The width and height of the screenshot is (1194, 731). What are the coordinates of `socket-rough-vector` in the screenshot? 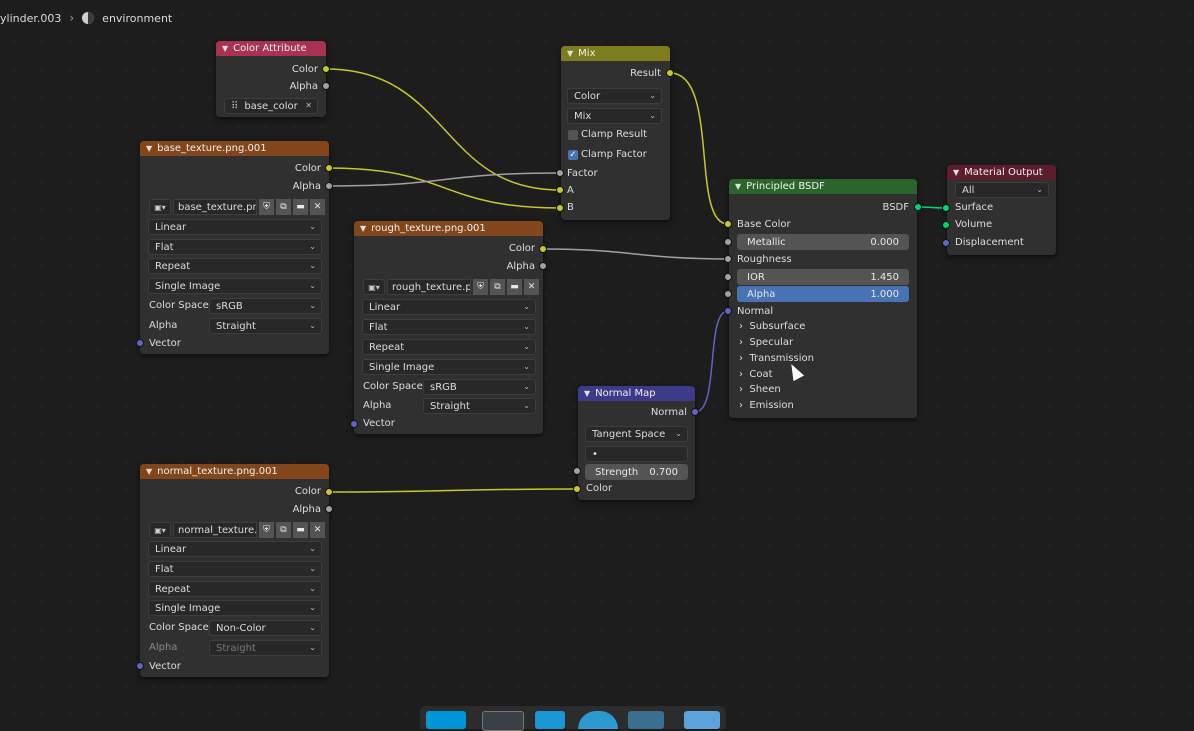 It's located at (354, 424).